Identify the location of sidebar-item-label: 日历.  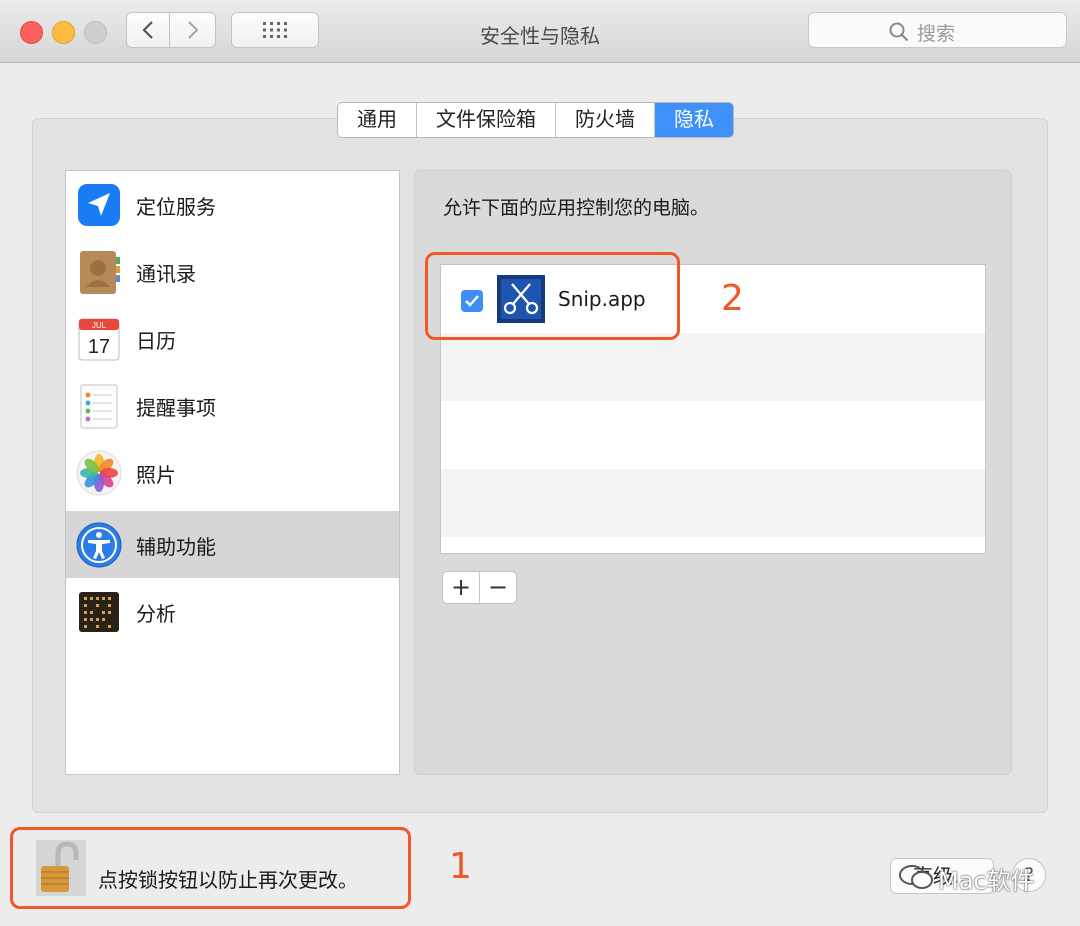
(156, 341).